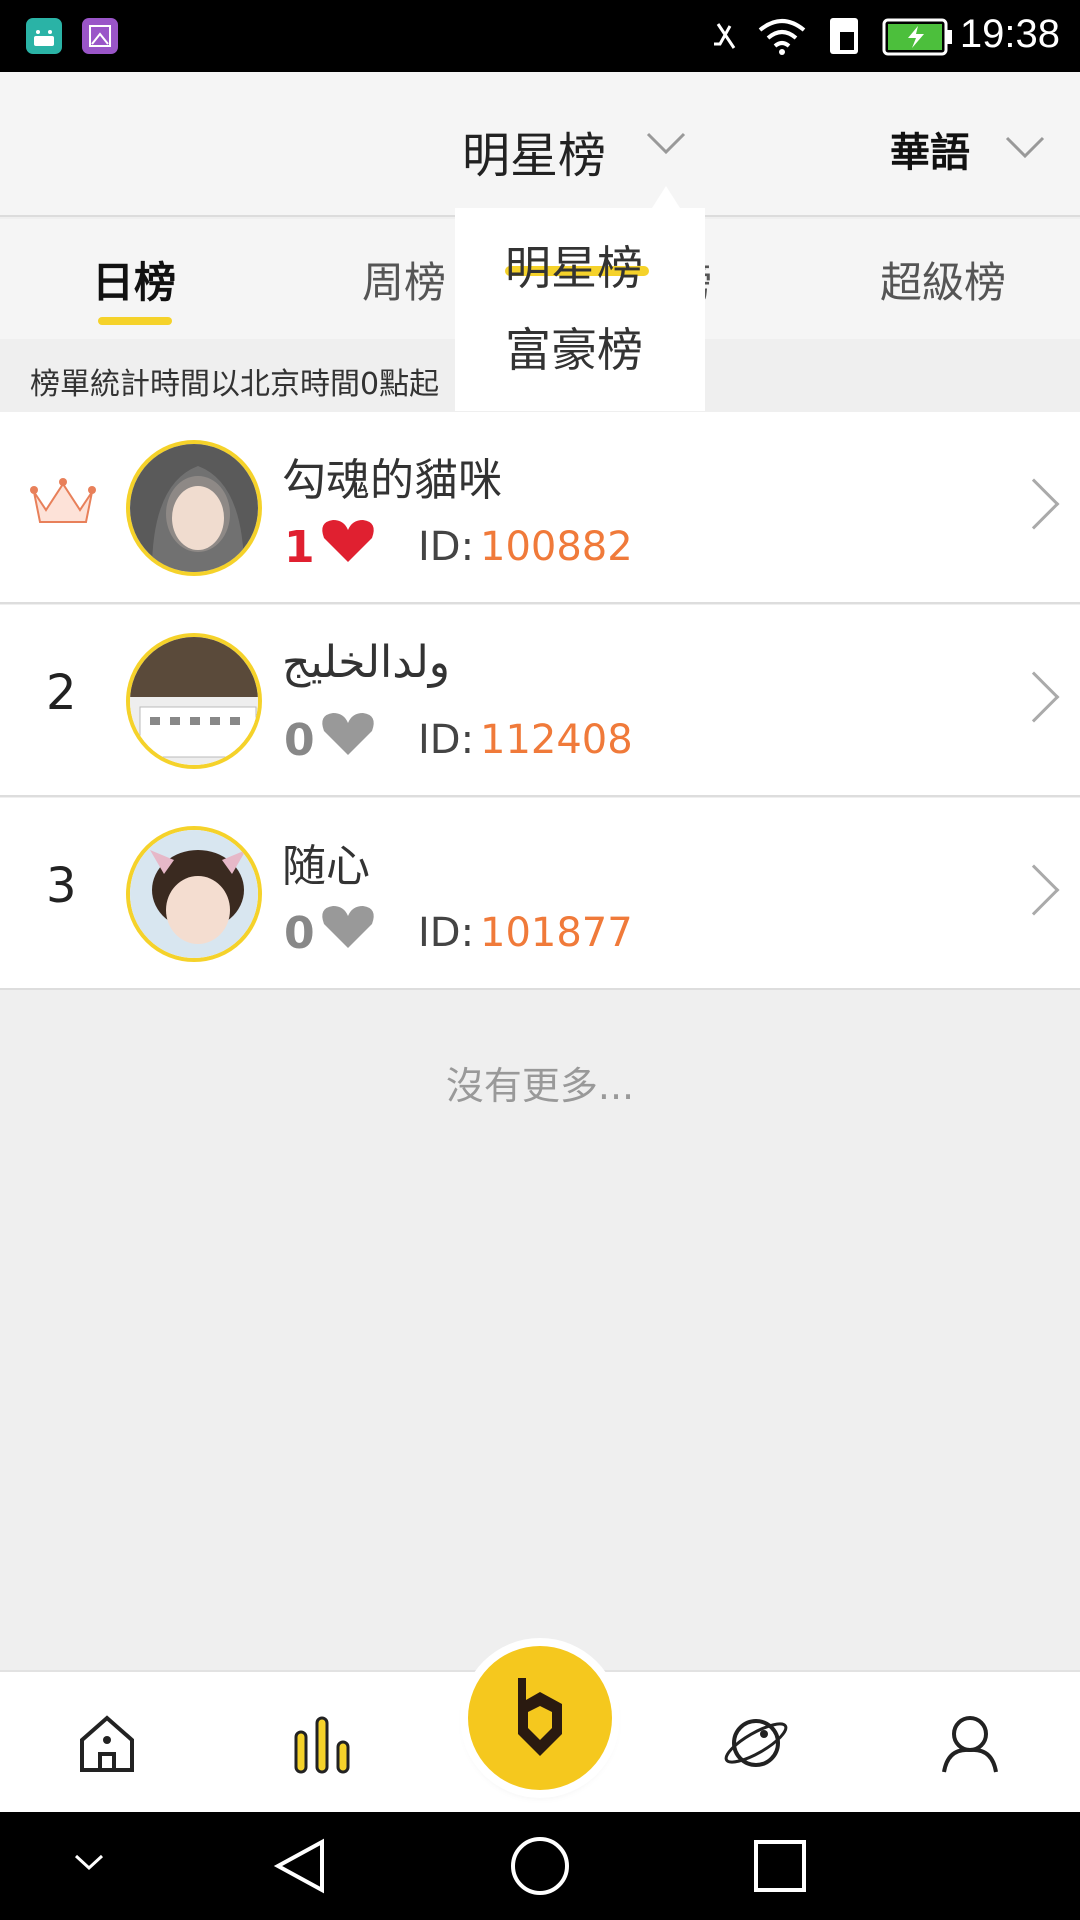 This screenshot has height=1920, width=1080. I want to click on system-nav-bar, so click(540, 1866).